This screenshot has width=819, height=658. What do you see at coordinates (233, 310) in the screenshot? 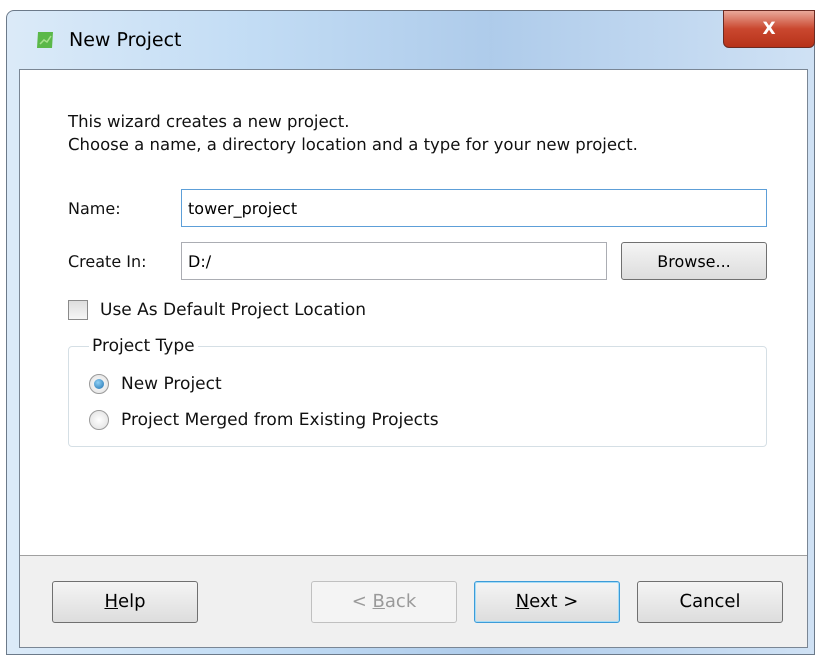
I see `checkbox-label: Use As Default Project Location` at bounding box center [233, 310].